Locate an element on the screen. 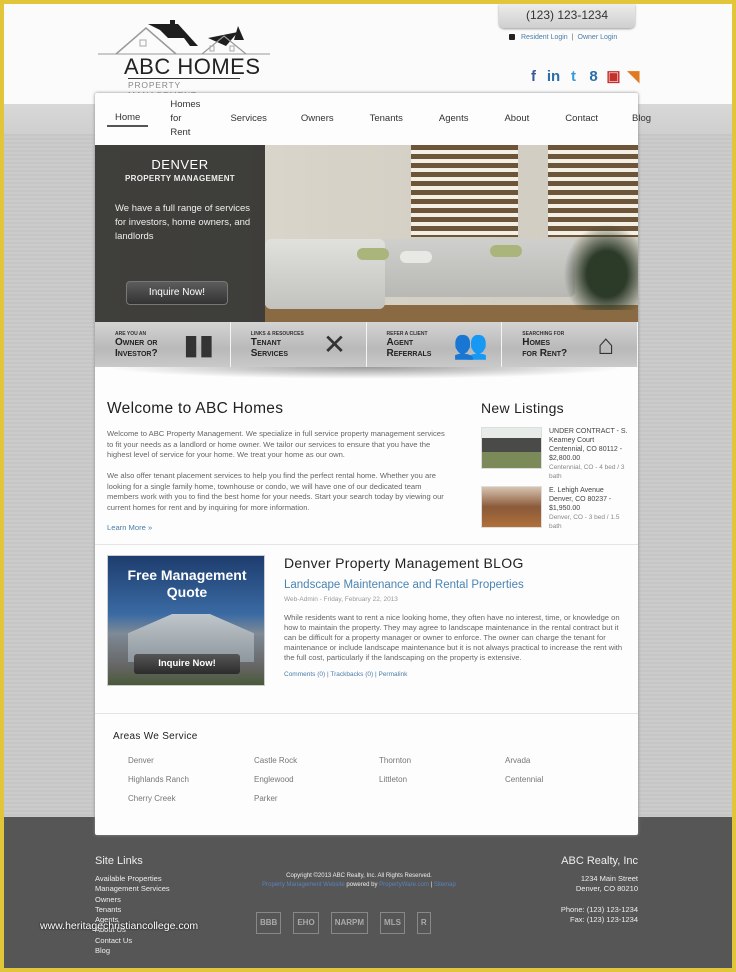  powered-text: powered by is located at coordinates (362, 885).